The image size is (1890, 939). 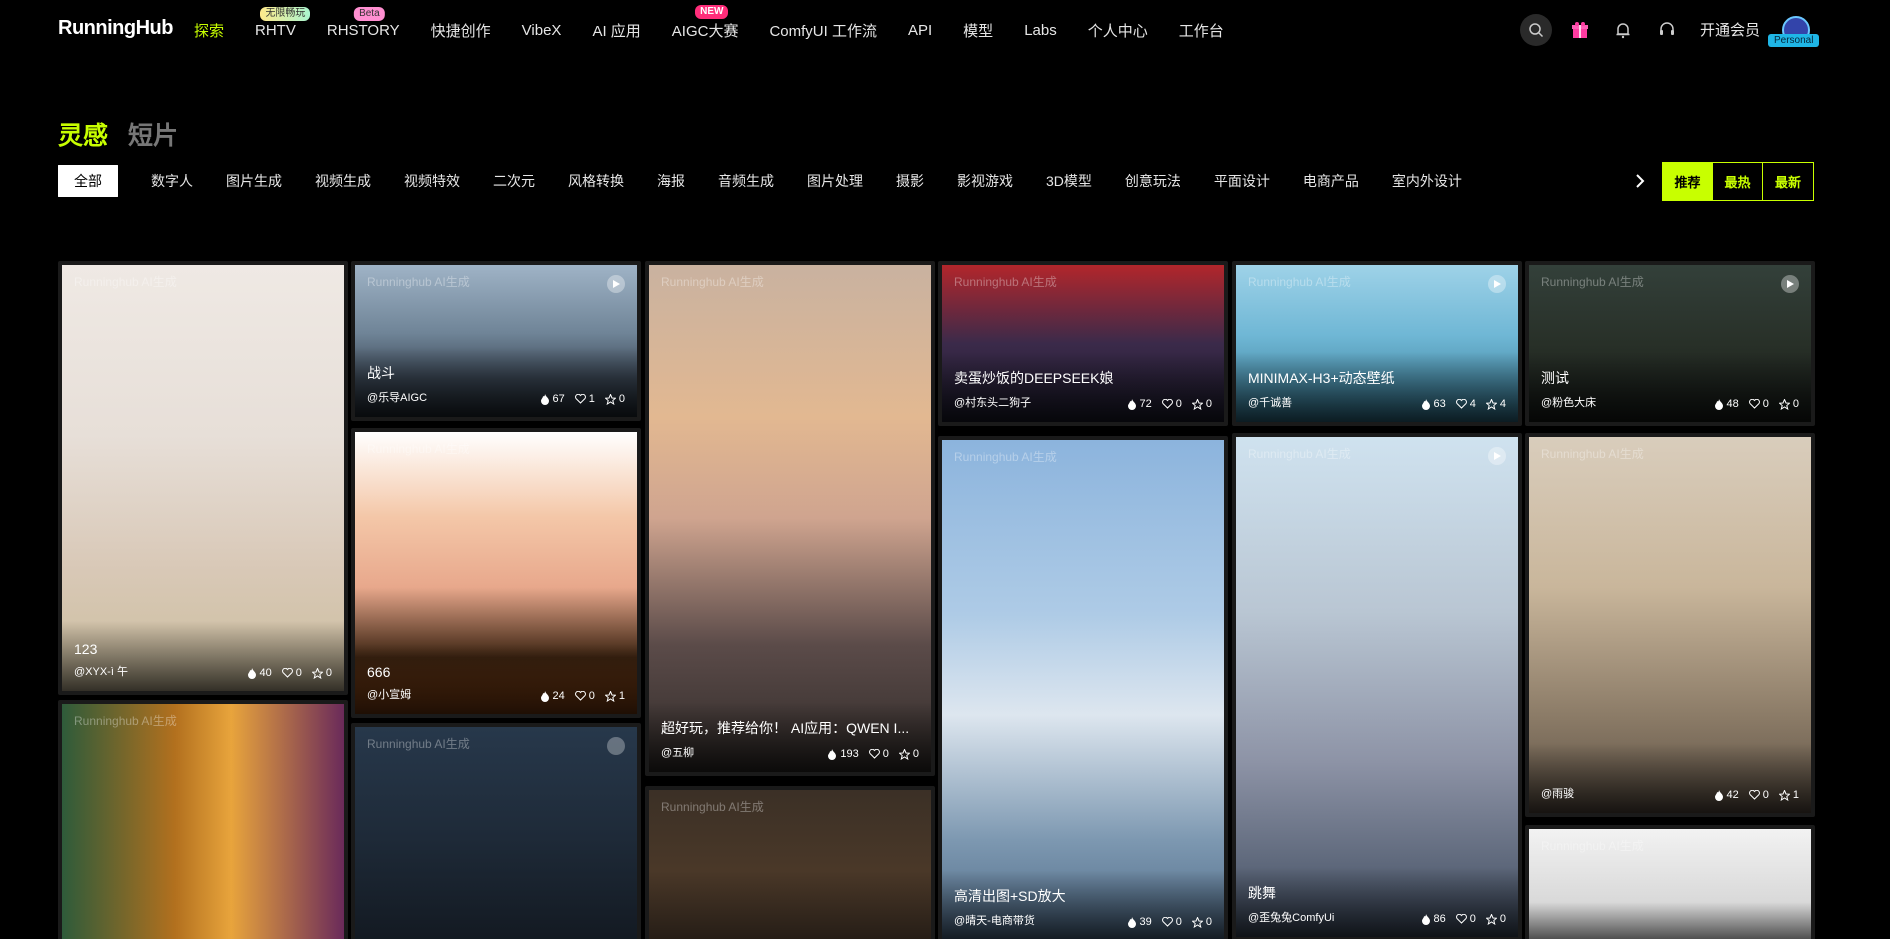 What do you see at coordinates (1270, 402) in the screenshot?
I see `card-author: @千诚善` at bounding box center [1270, 402].